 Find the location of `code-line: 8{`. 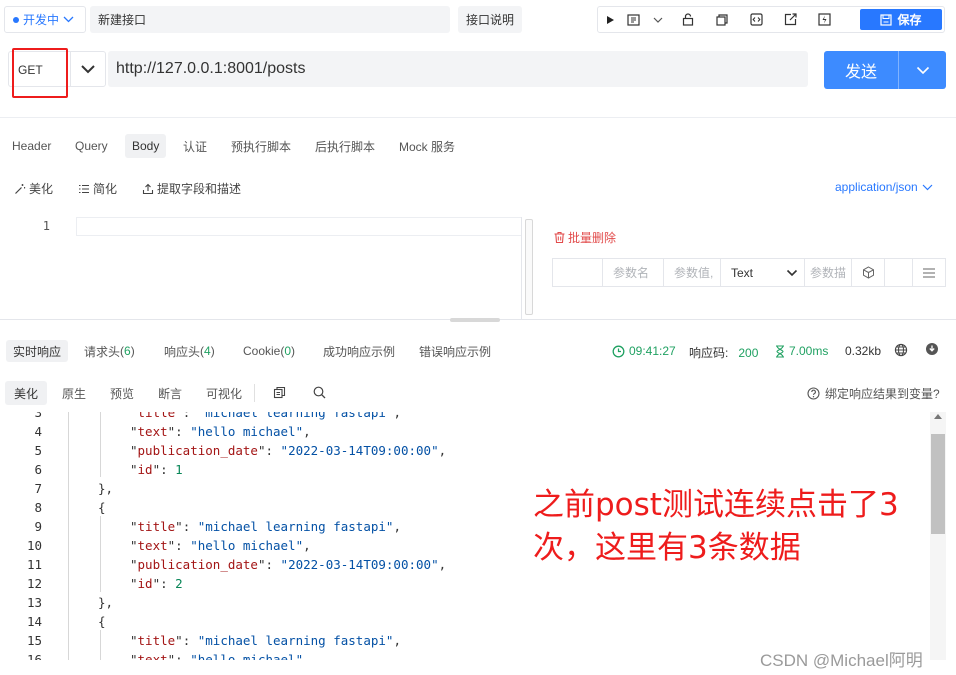

code-line: 8{ is located at coordinates (52, 507).